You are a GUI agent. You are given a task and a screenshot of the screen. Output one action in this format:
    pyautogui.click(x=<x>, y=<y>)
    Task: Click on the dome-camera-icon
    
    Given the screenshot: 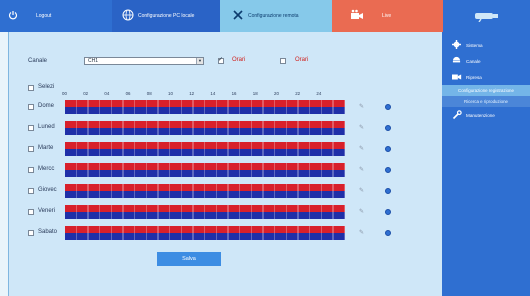 What is the action you would take?
    pyautogui.click(x=459, y=61)
    